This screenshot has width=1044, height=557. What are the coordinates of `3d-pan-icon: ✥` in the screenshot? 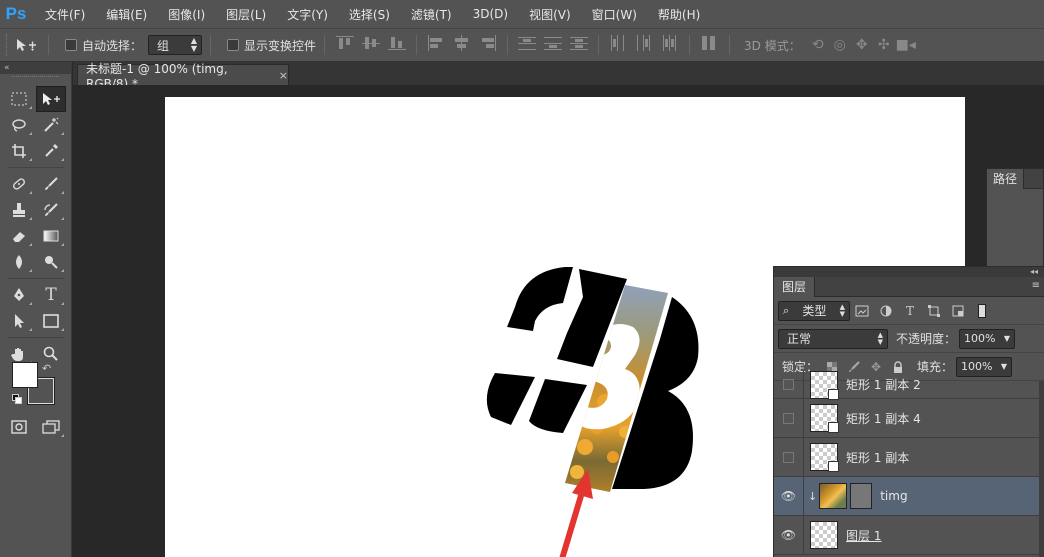 It's located at (862, 45).